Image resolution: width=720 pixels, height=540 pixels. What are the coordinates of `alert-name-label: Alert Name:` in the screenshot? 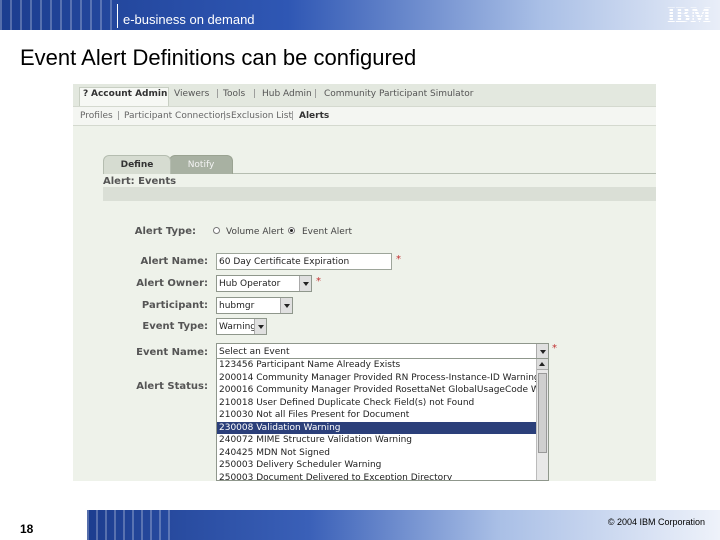 It's located at (174, 261).